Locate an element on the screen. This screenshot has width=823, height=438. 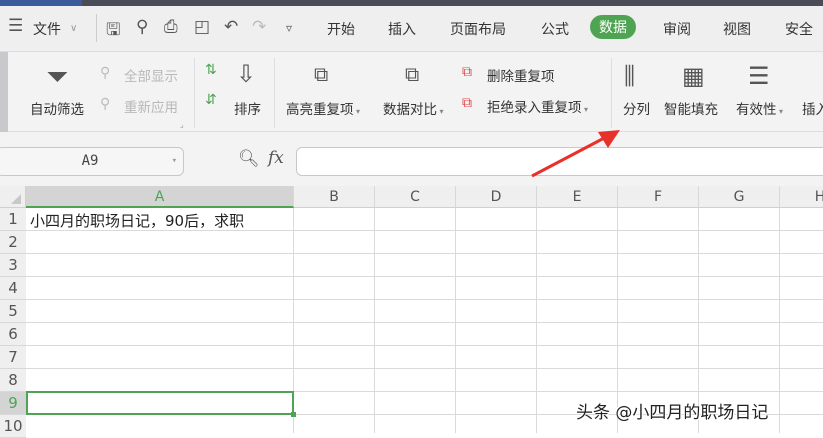
column-header-g: G is located at coordinates (739, 197).